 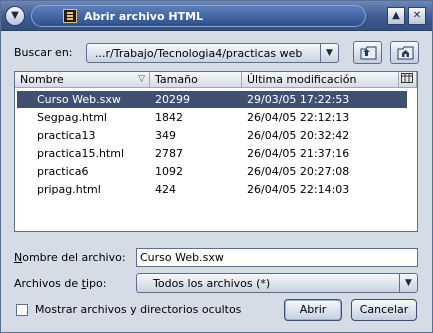 I want to click on look-in-path: ...r/Trabajo/Tecnologia4/practicas web, so click(x=199, y=53).